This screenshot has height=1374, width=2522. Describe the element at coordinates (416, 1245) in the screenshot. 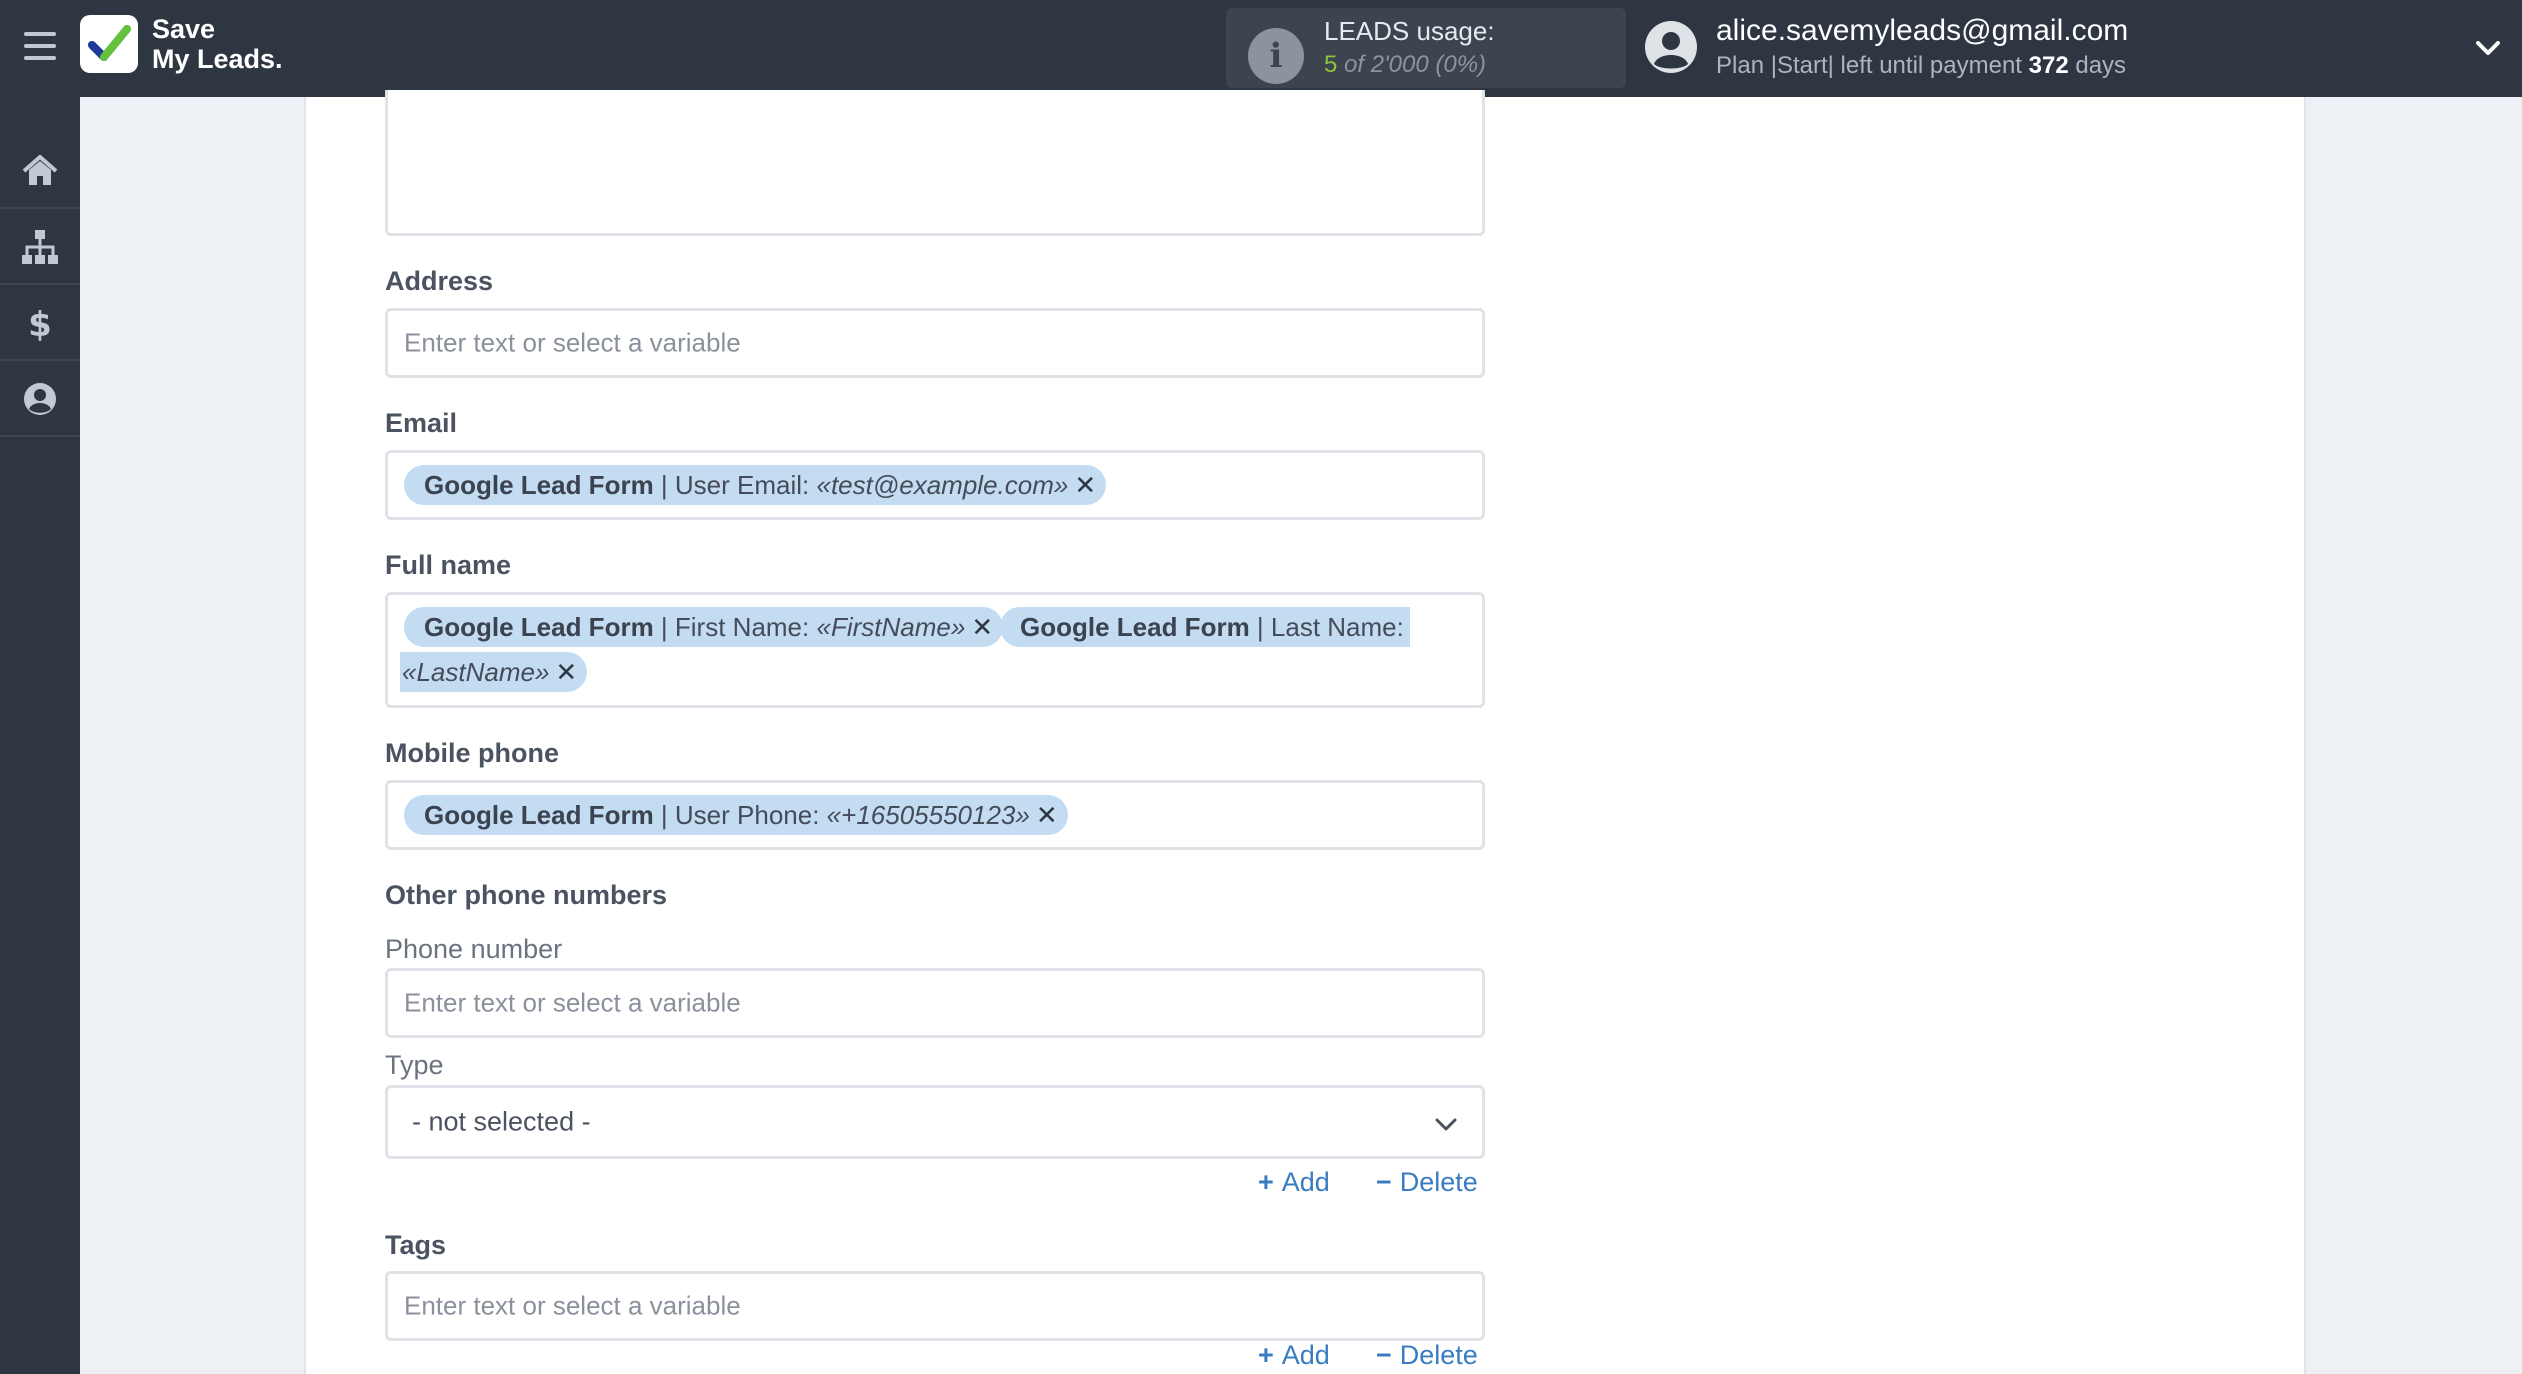

I see `tags-label: Tags` at that location.